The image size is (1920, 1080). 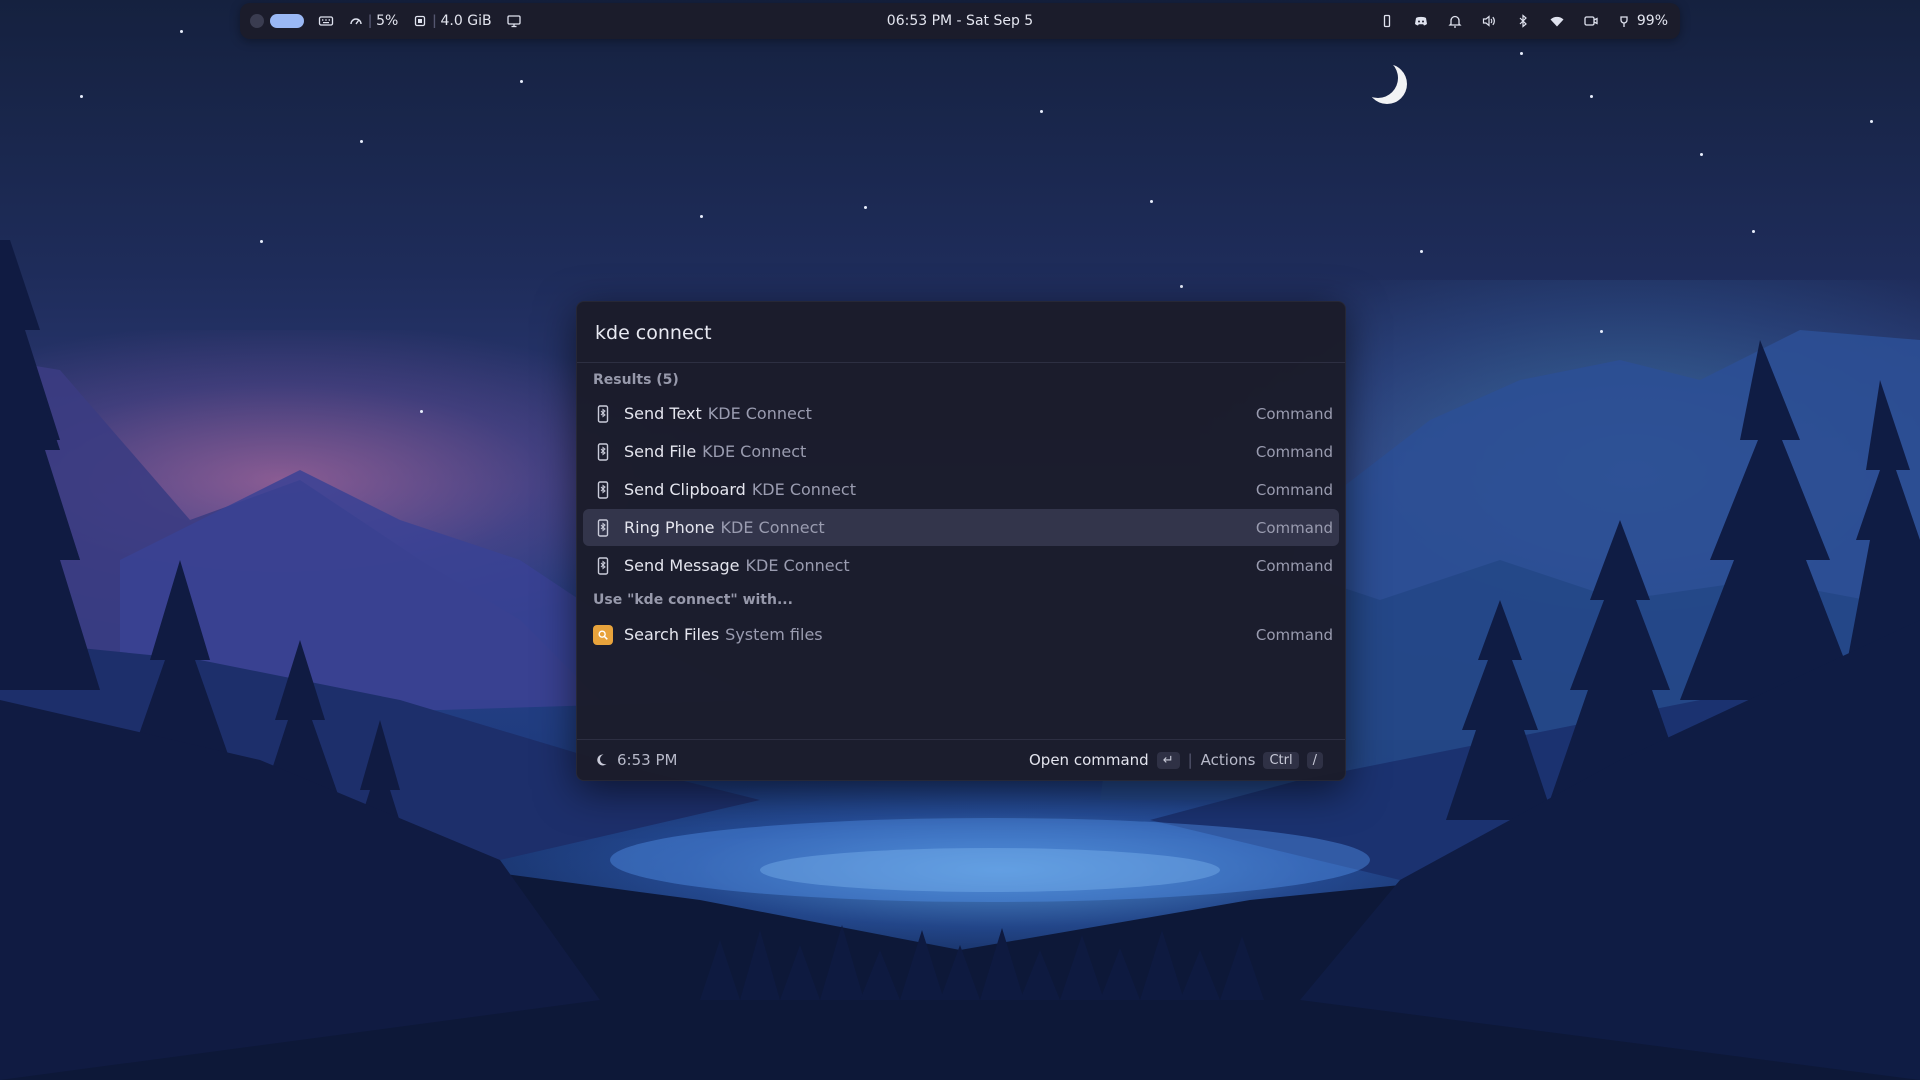 What do you see at coordinates (1489, 21) in the screenshot?
I see `volume-icon` at bounding box center [1489, 21].